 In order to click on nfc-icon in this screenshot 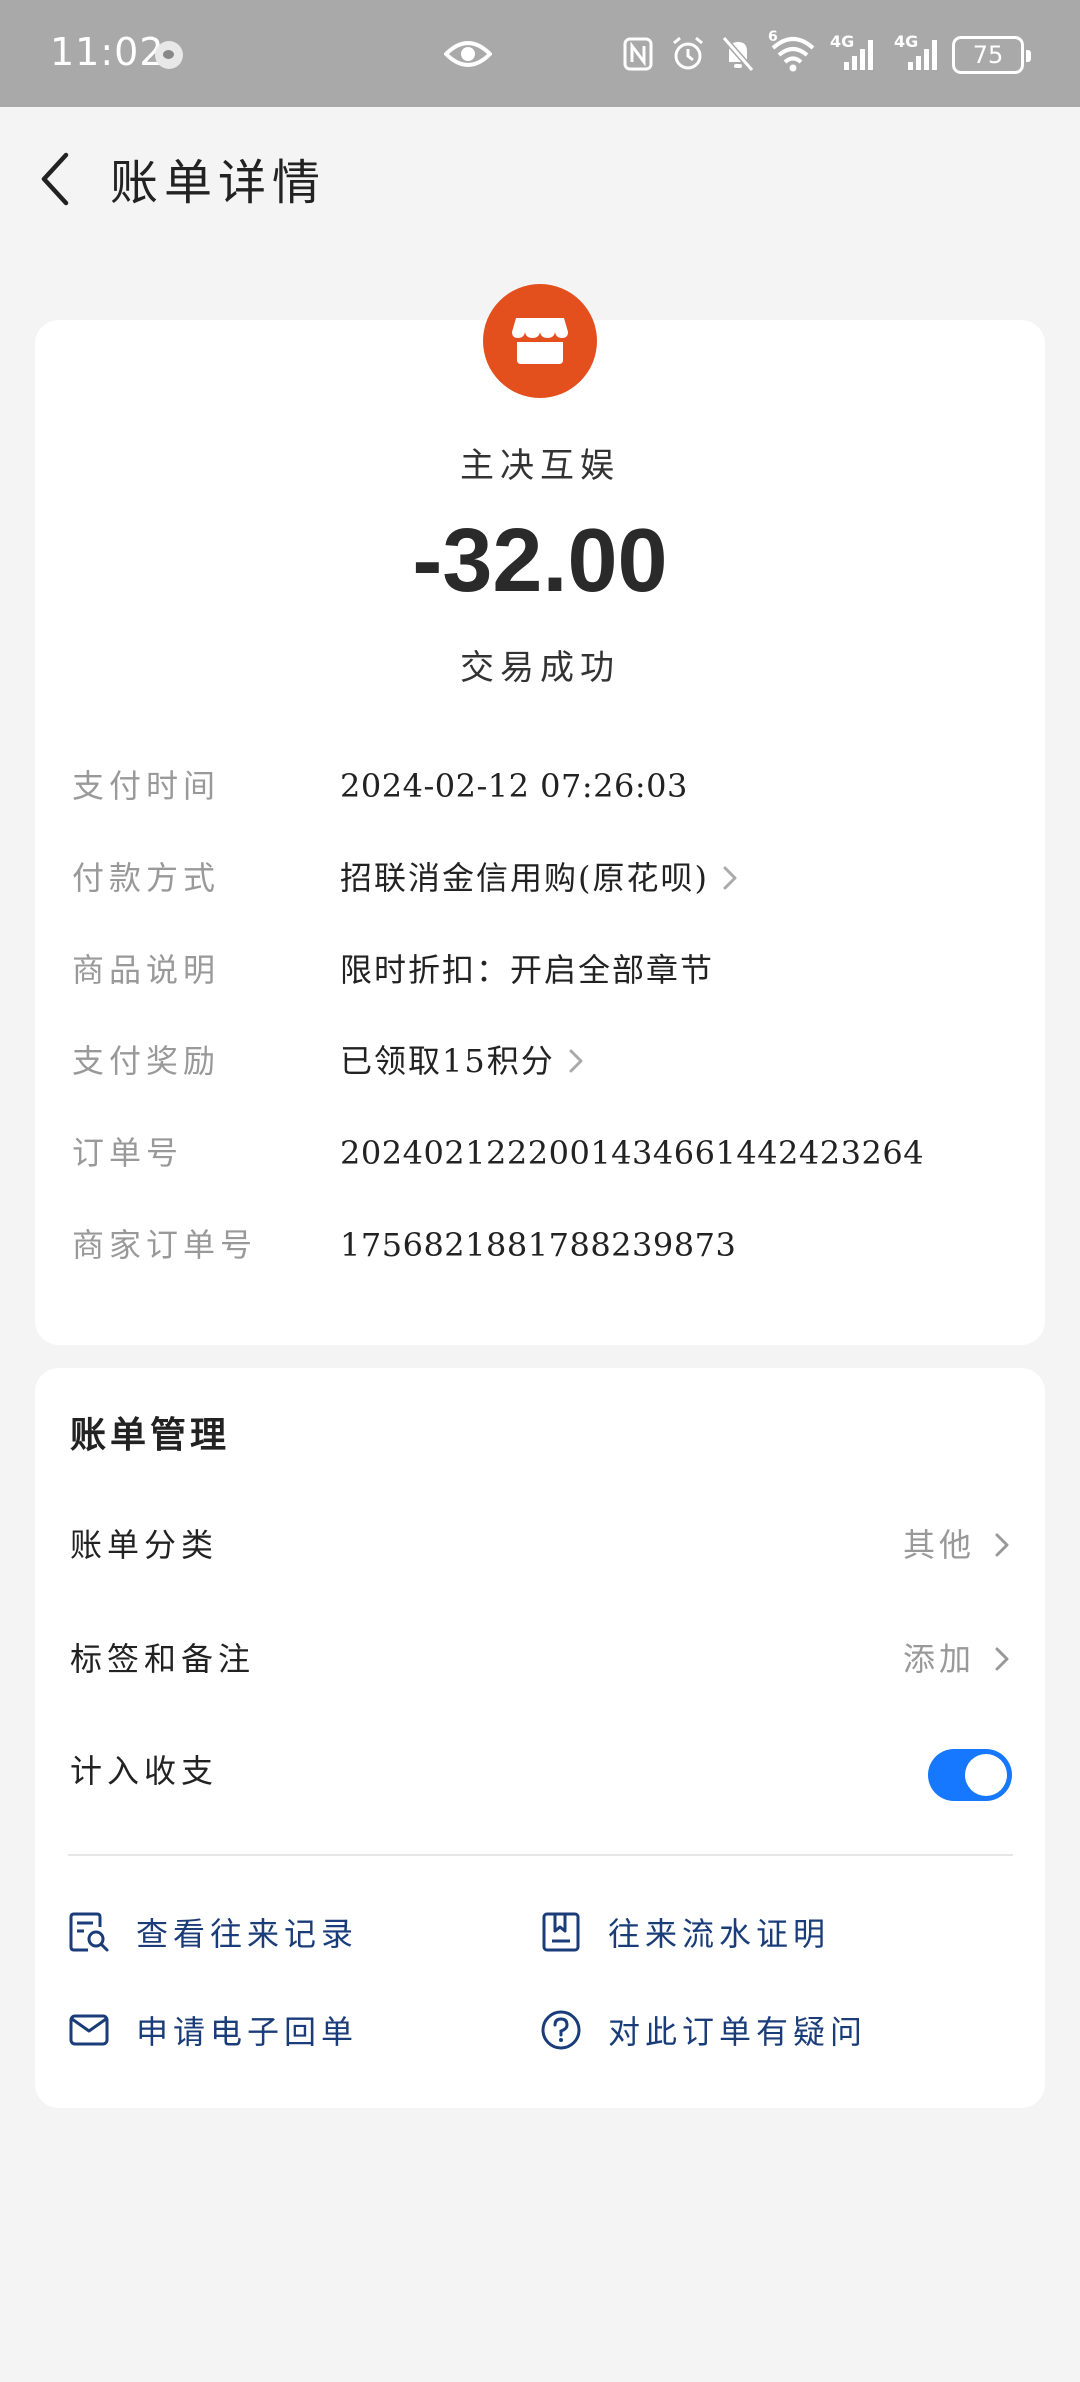, I will do `click(638, 54)`.